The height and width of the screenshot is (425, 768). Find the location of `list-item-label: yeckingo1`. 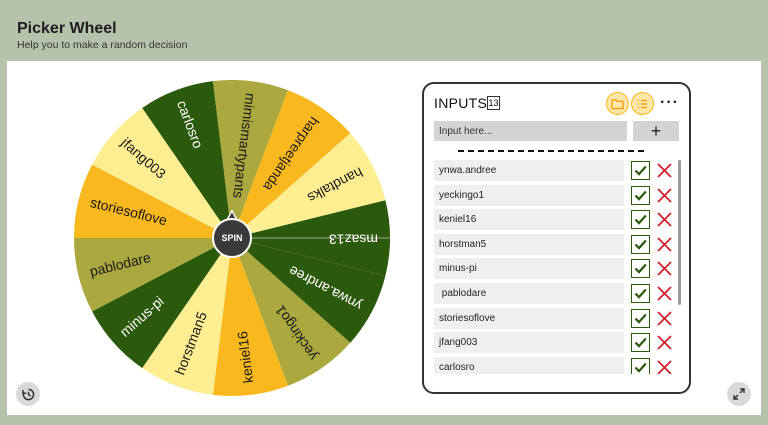

list-item-label: yeckingo1 is located at coordinates (529, 195).